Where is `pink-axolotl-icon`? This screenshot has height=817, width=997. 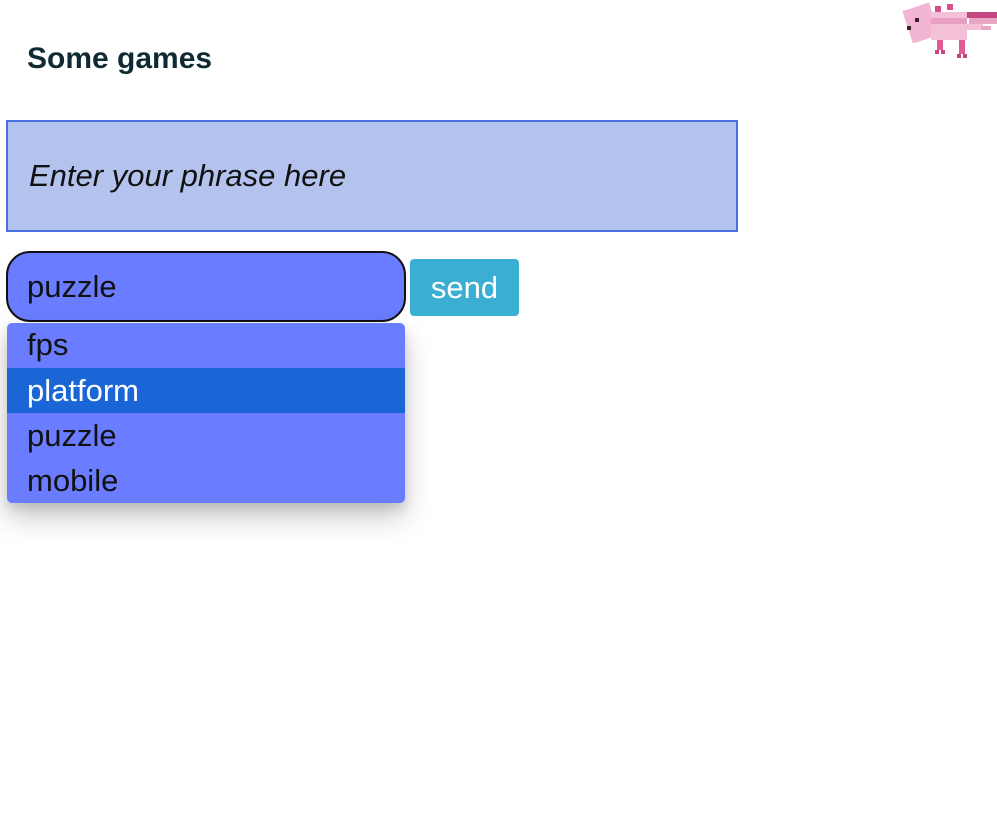
pink-axolotl-icon is located at coordinates (949, 30).